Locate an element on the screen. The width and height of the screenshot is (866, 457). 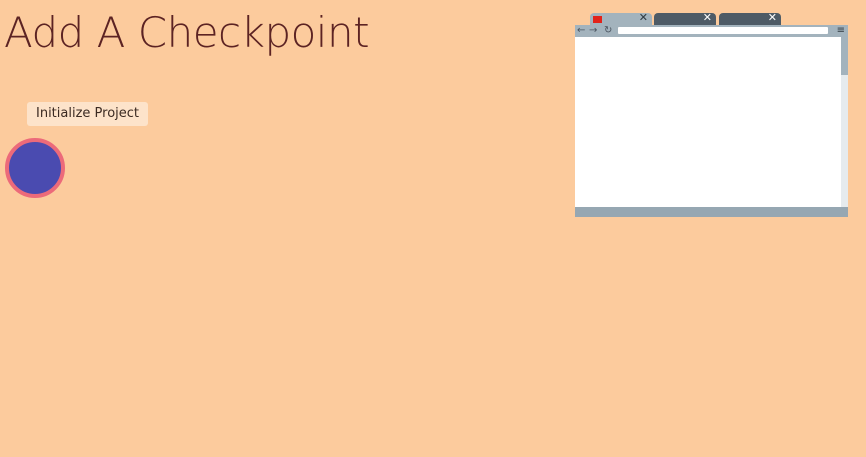
browser-tab-2: ✕ is located at coordinates (685, 18).